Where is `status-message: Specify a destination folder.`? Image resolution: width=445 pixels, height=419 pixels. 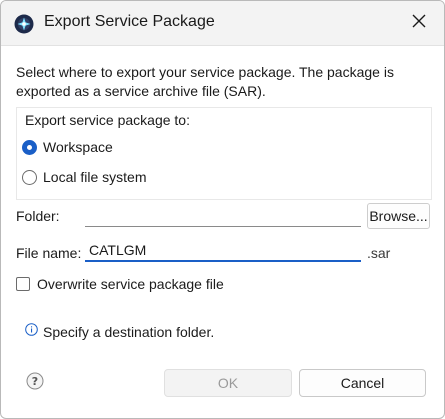
status-message: Specify a destination folder. is located at coordinates (119, 332).